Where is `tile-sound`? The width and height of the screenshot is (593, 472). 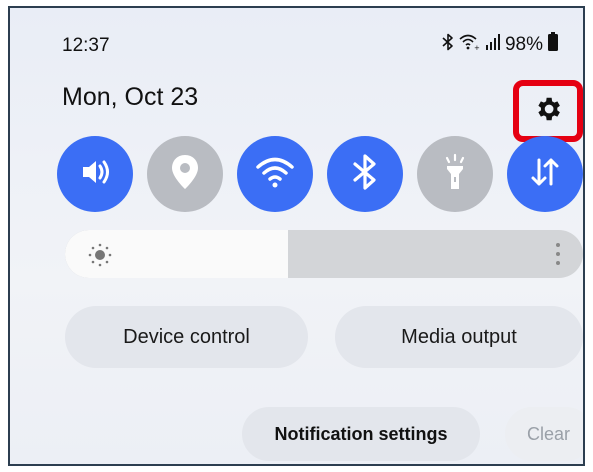 tile-sound is located at coordinates (95, 174).